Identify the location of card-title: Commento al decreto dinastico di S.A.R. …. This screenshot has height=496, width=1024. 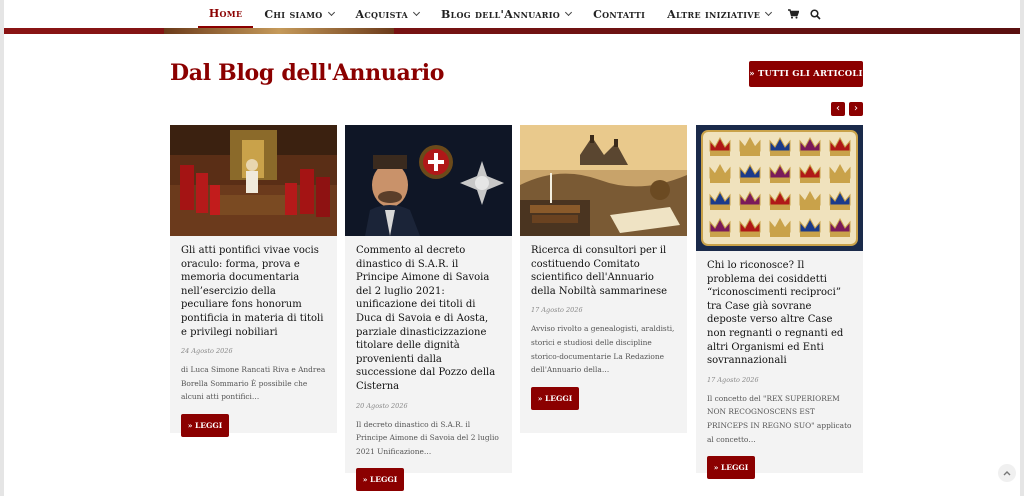
(428, 319).